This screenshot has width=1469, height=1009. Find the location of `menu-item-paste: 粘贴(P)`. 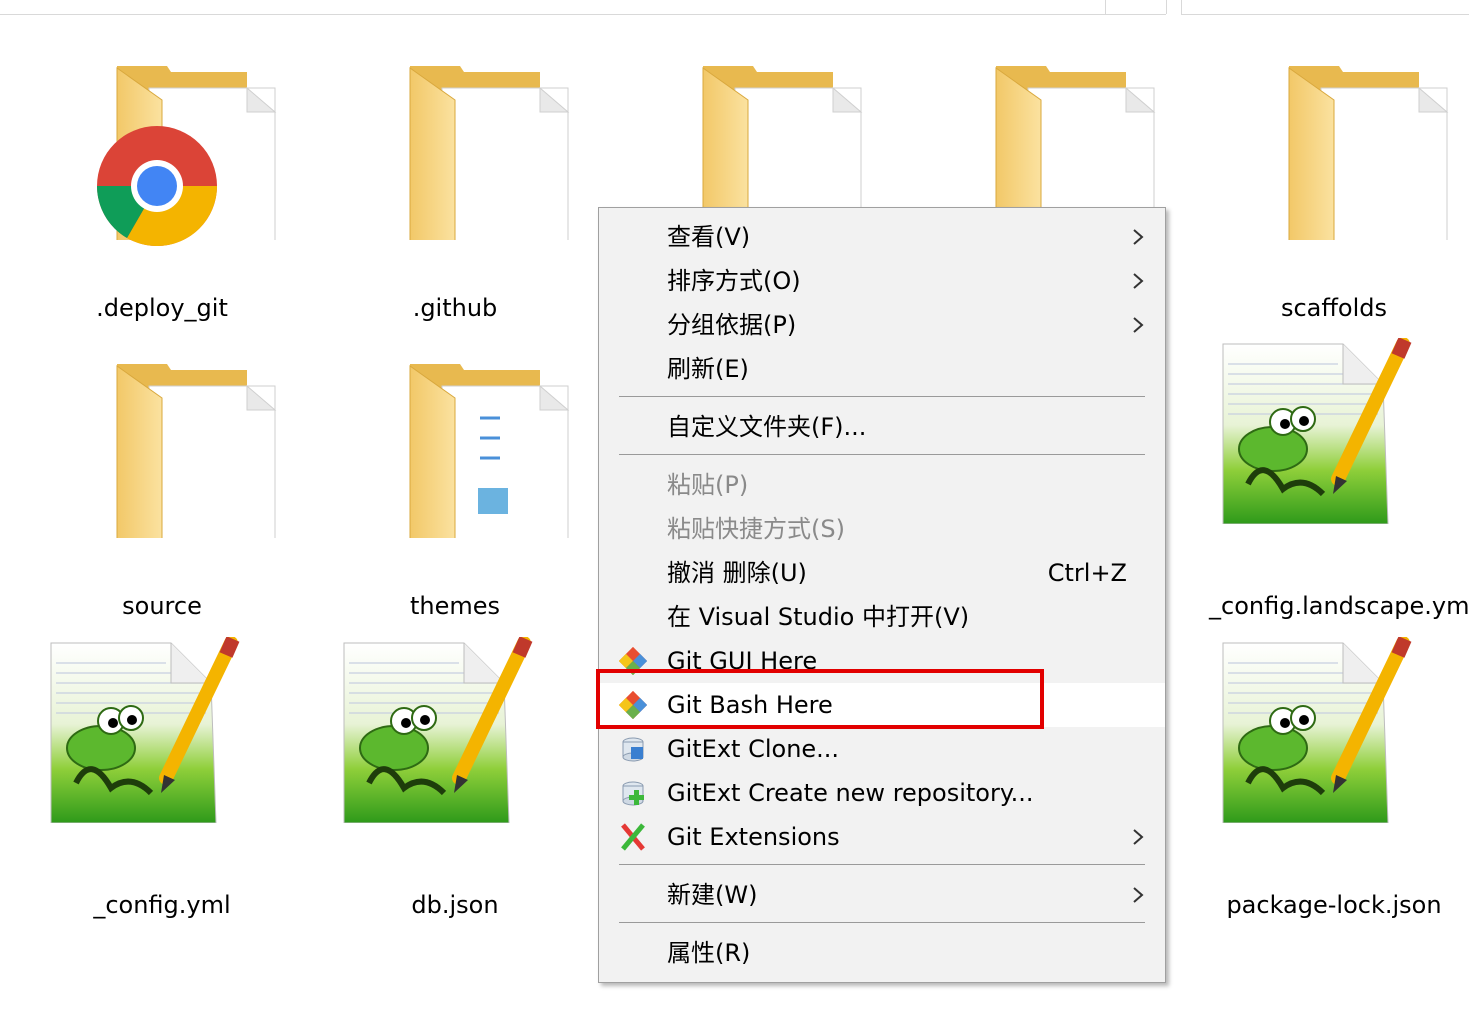

menu-item-paste: 粘贴(P) is located at coordinates (882, 485).